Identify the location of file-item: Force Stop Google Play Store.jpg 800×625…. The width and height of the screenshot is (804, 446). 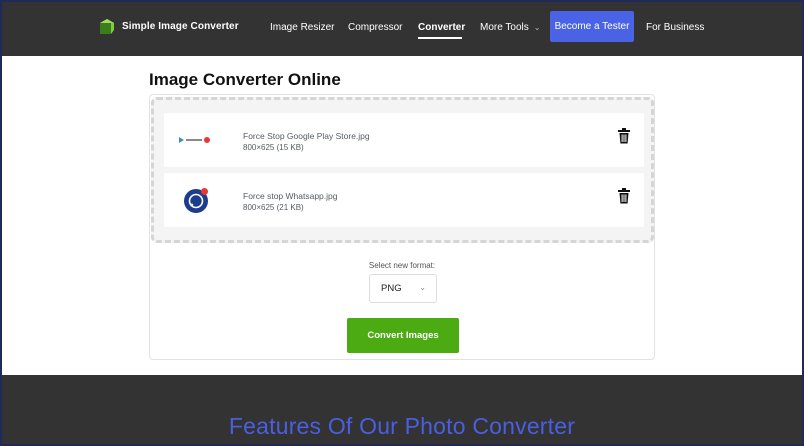
(404, 140).